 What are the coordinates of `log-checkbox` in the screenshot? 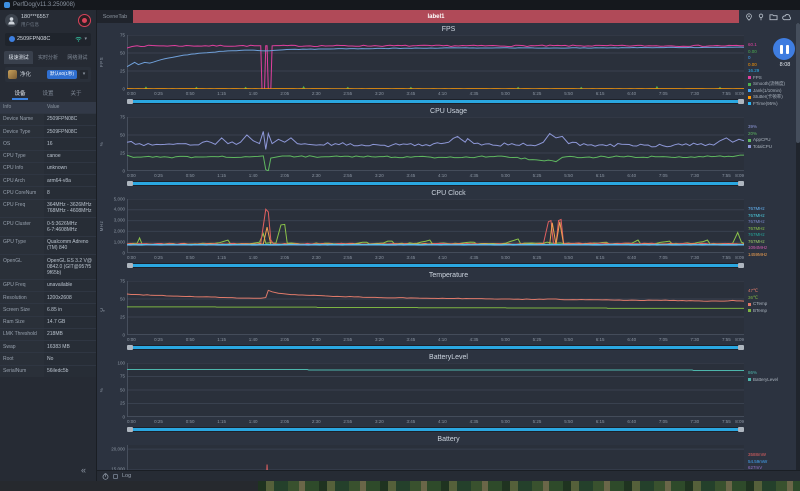 It's located at (115, 476).